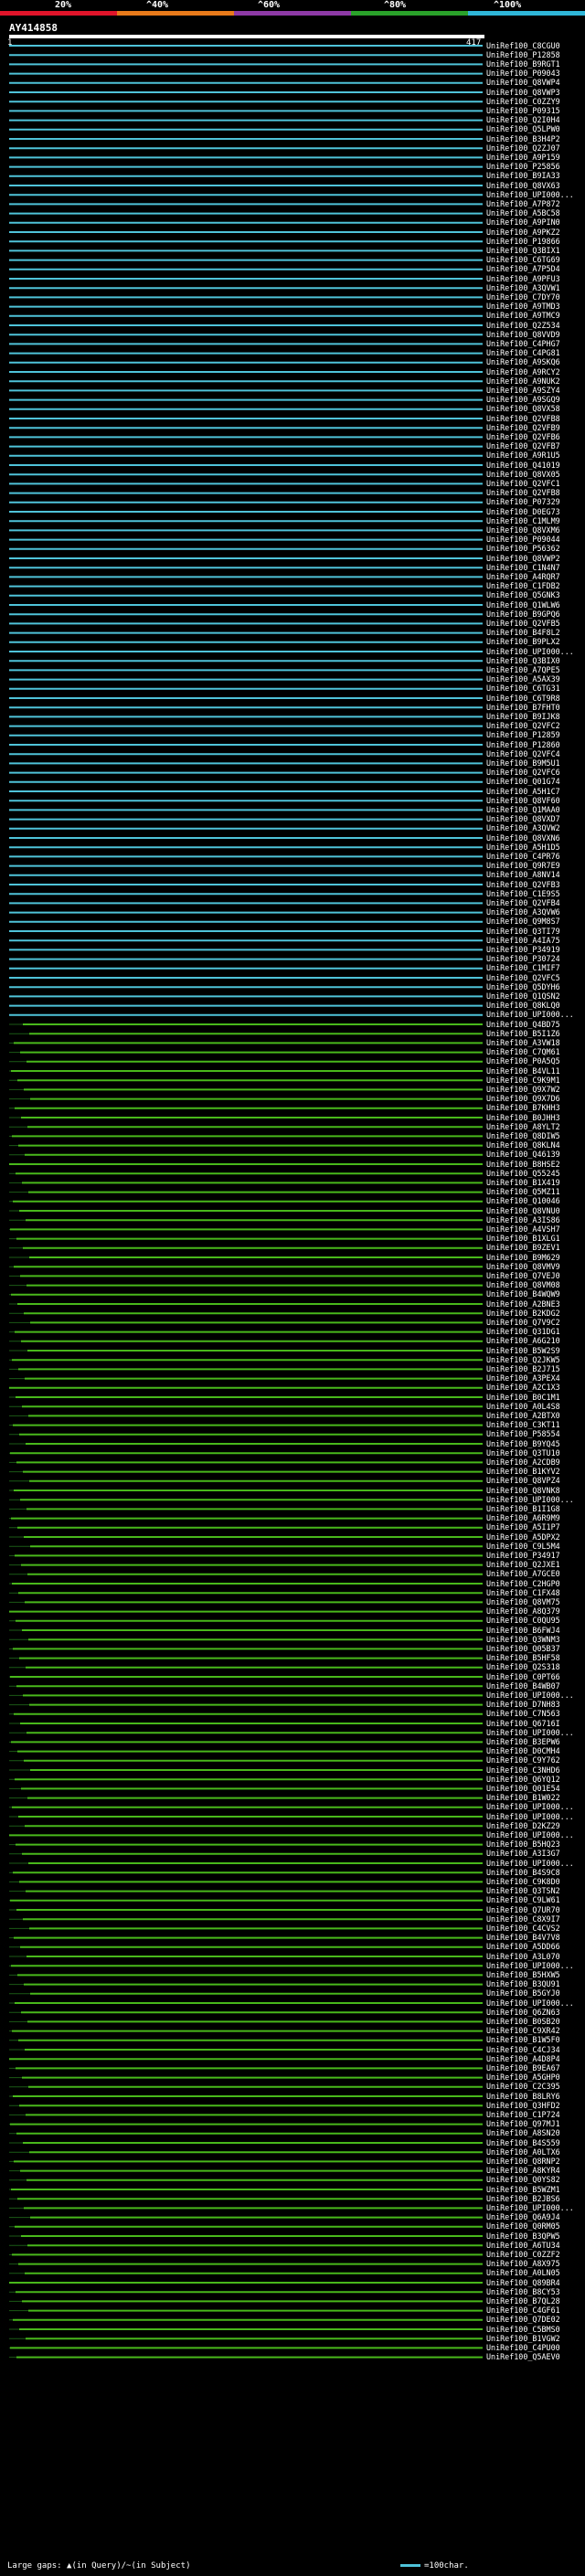 Image resolution: width=585 pixels, height=2576 pixels. Describe the element at coordinates (523, 436) in the screenshot. I see `hit-label: UniRef100_Q2VFB6` at that location.